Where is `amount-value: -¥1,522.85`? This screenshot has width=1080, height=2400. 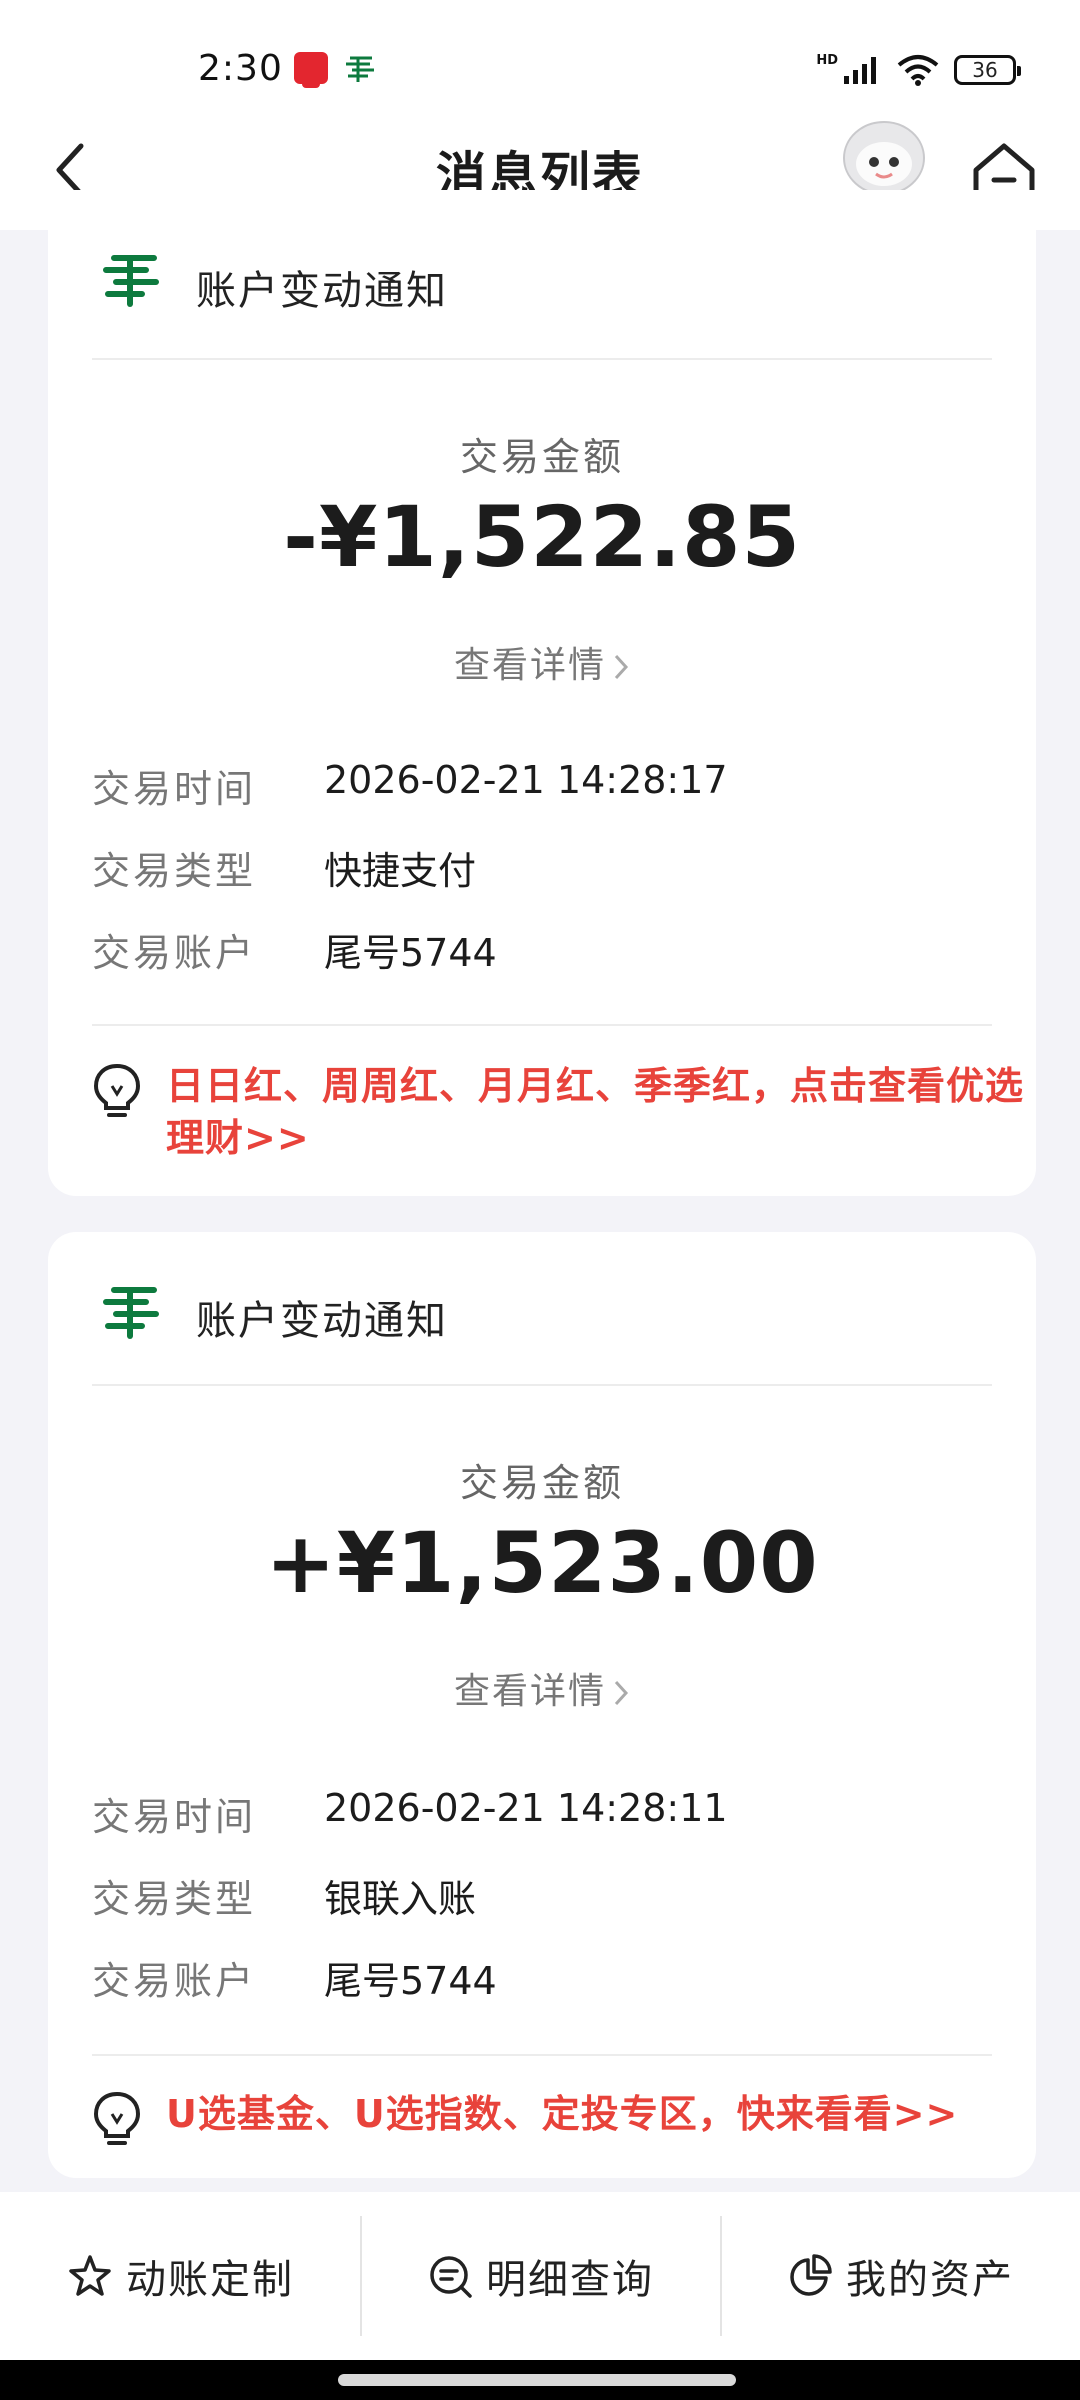 amount-value: -¥1,522.85 is located at coordinates (542, 537).